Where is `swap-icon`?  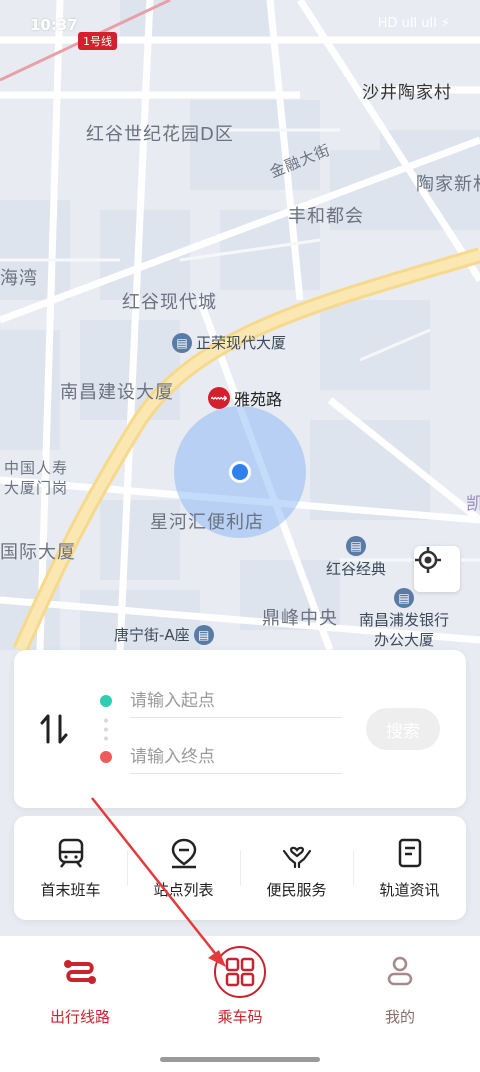
swap-icon is located at coordinates (54, 729).